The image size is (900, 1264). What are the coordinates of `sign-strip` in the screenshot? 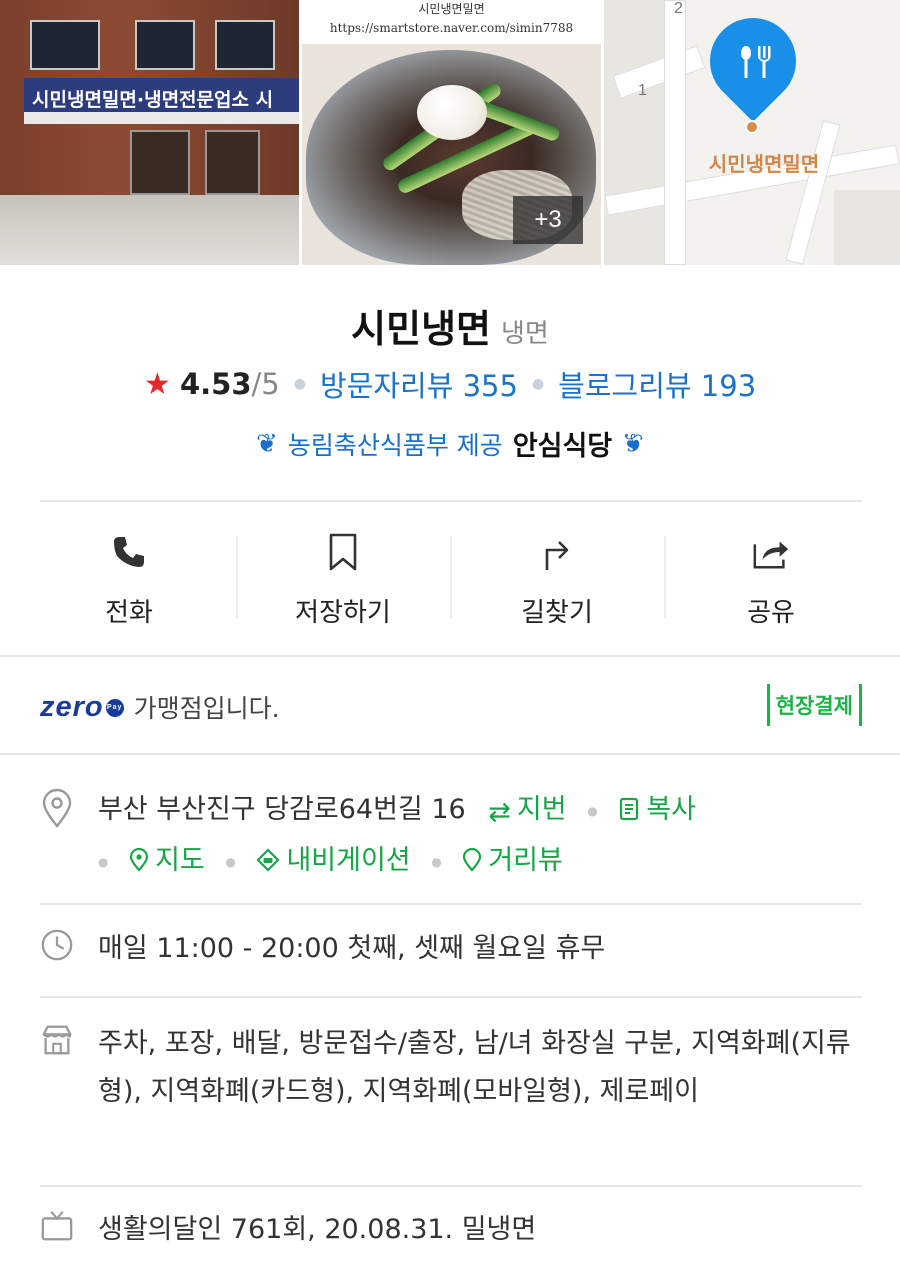 It's located at (161, 118).